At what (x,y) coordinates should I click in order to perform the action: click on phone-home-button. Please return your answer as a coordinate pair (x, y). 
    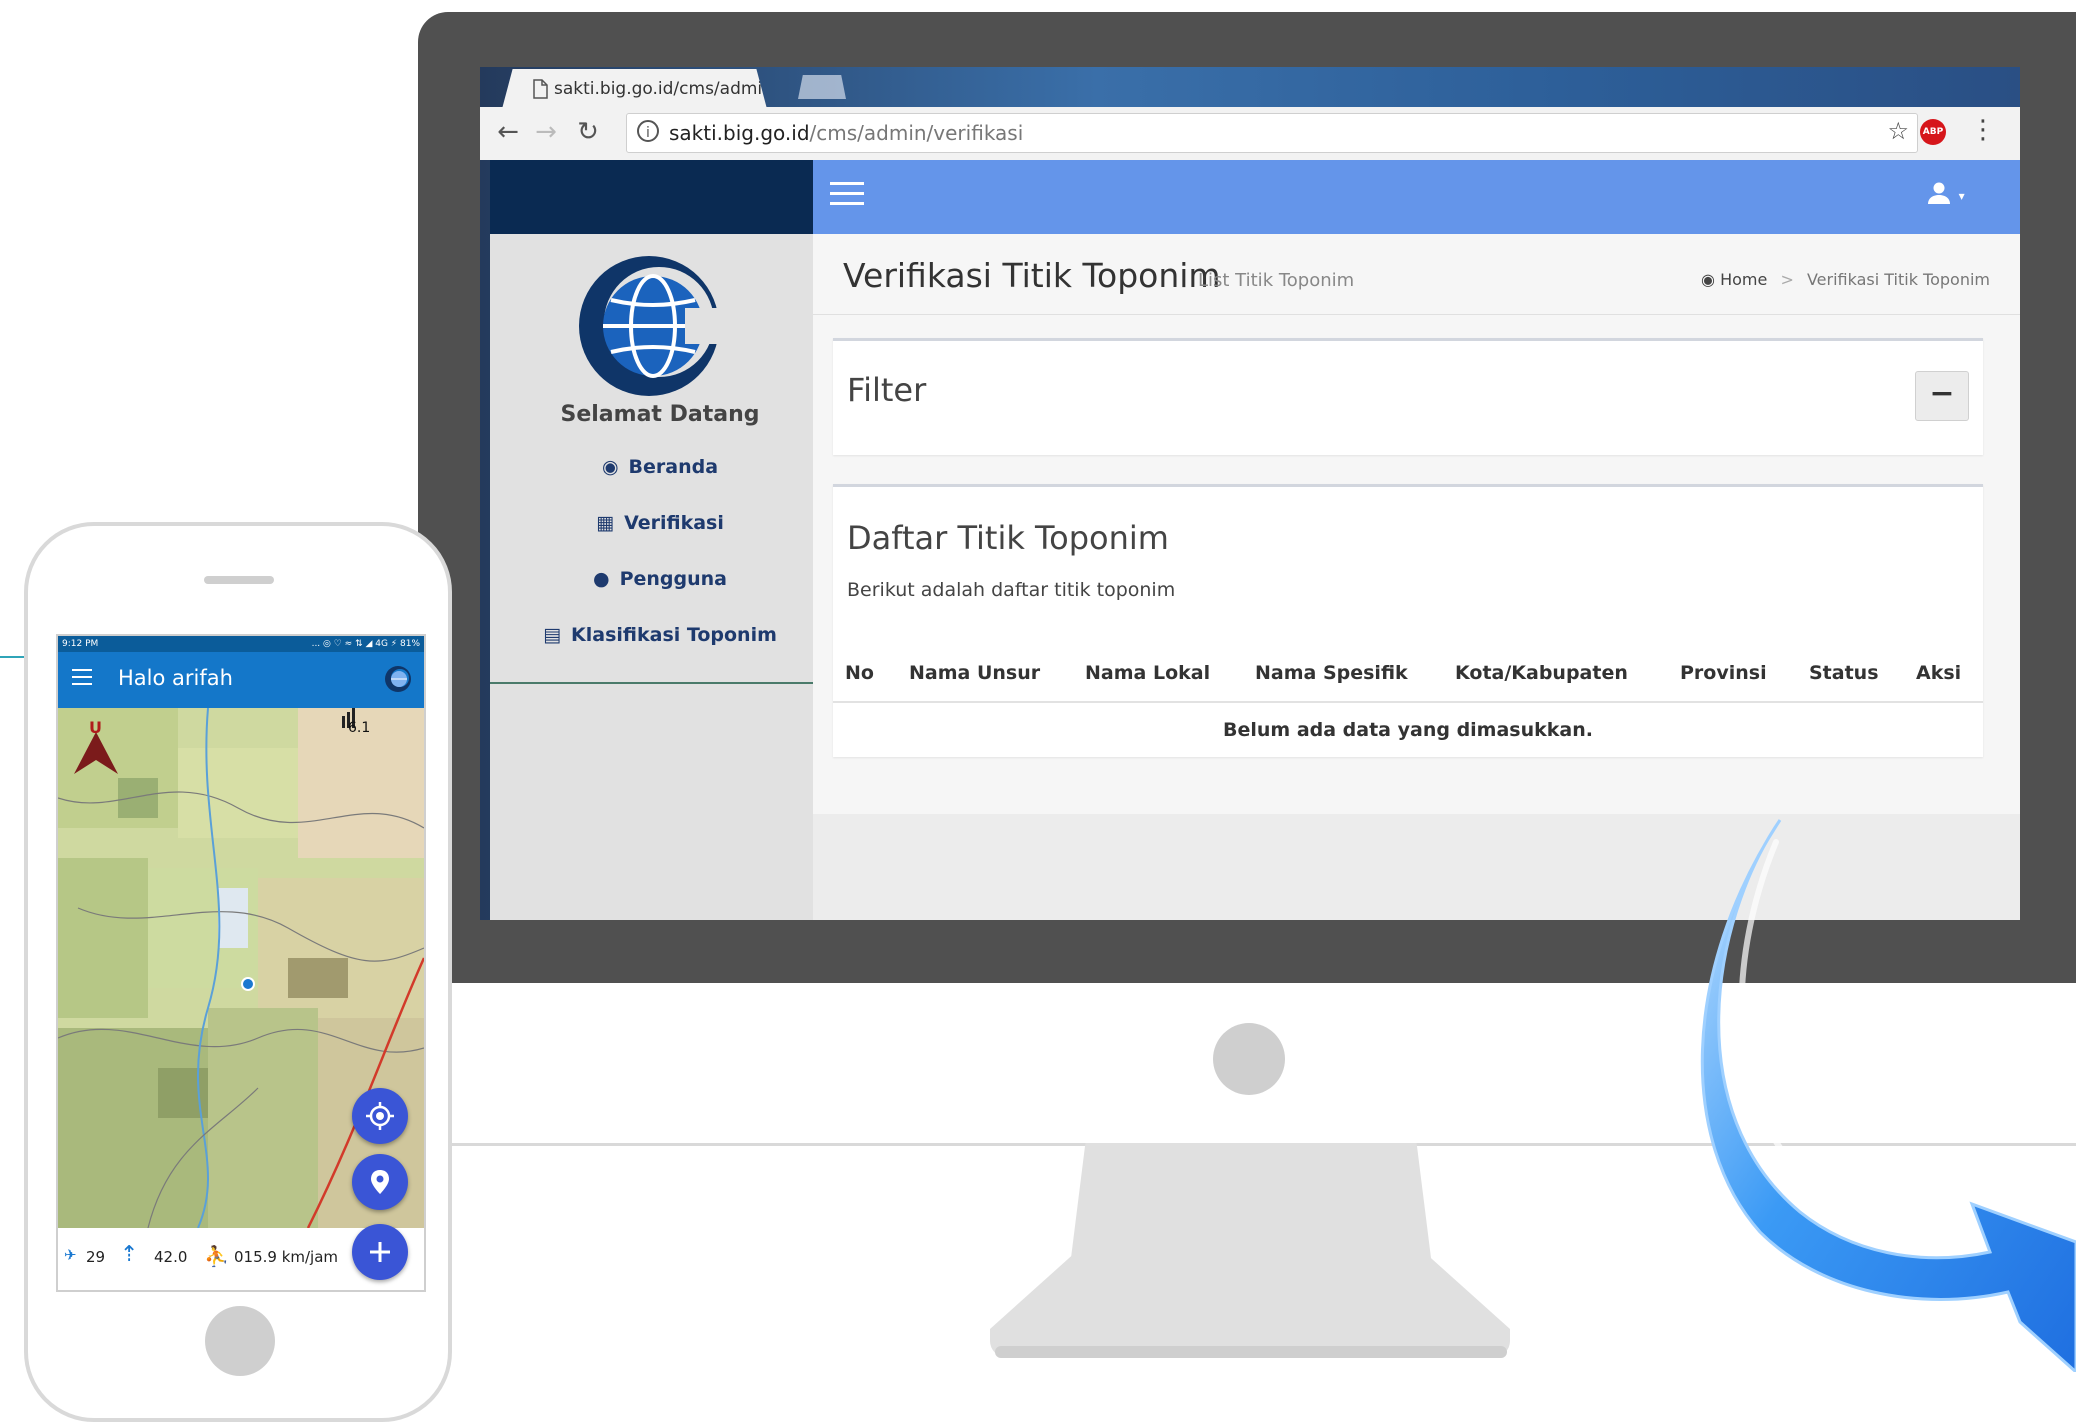
    Looking at the image, I should click on (240, 1341).